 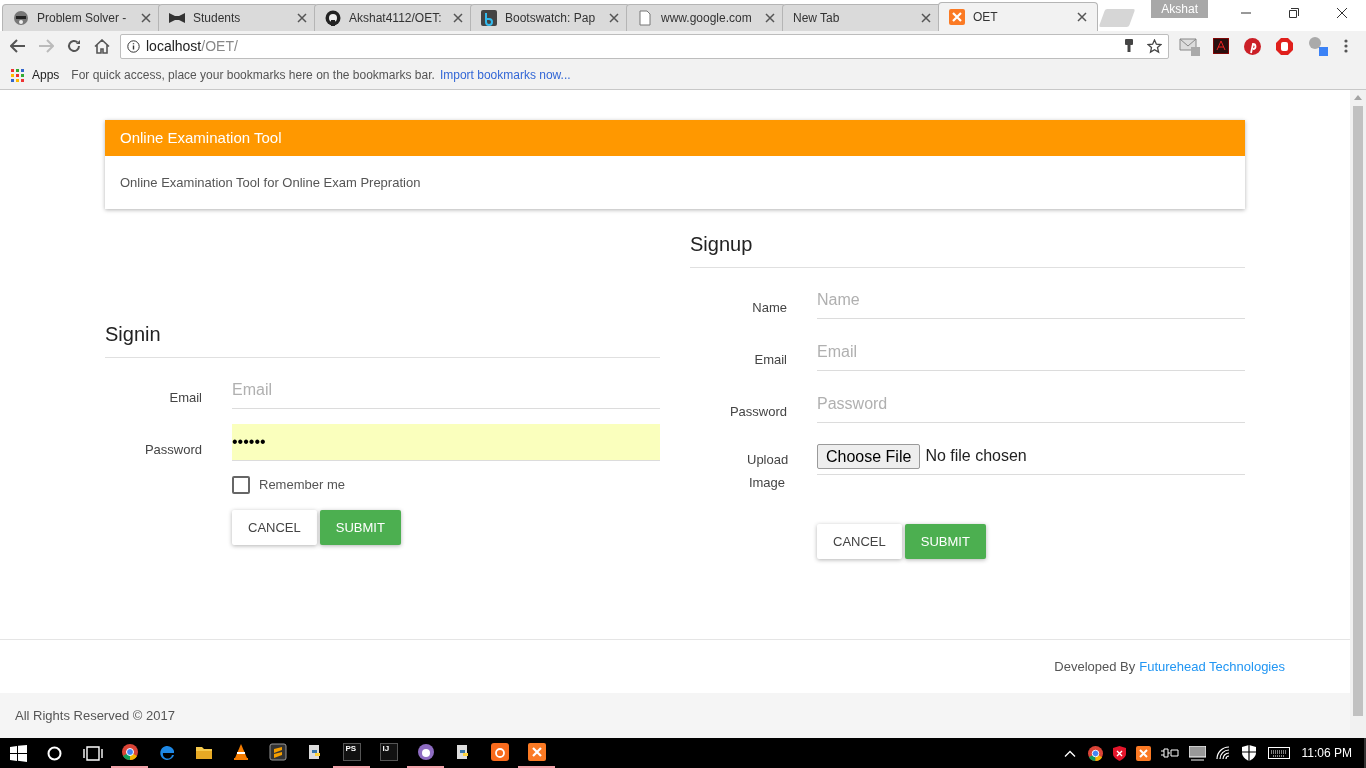 I want to click on menu-icon, so click(x=1346, y=46).